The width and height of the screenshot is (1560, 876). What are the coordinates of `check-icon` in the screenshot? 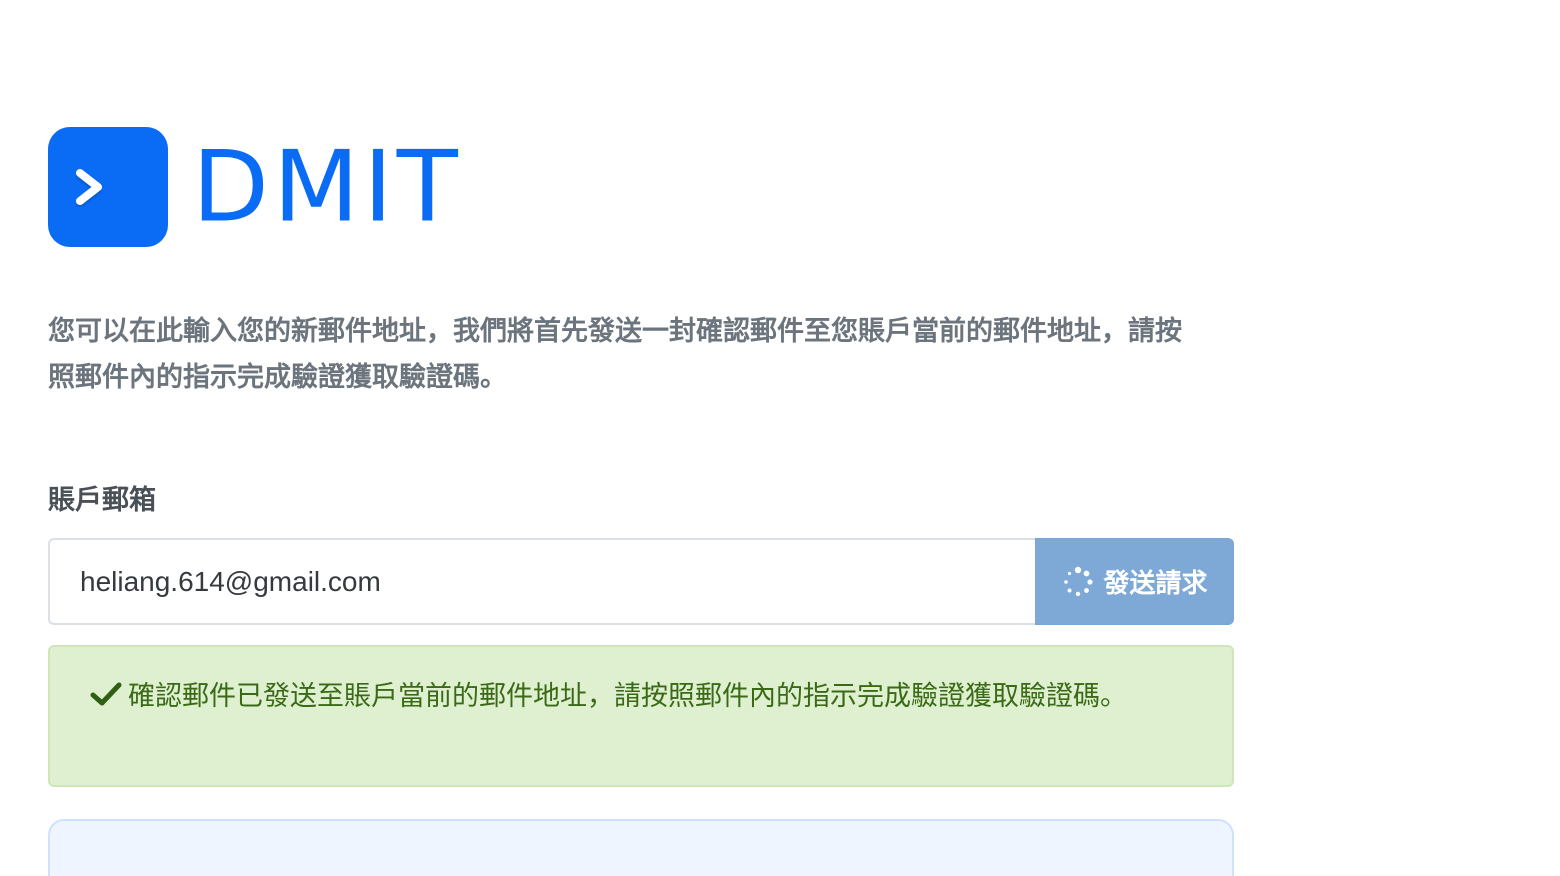 It's located at (106, 694).